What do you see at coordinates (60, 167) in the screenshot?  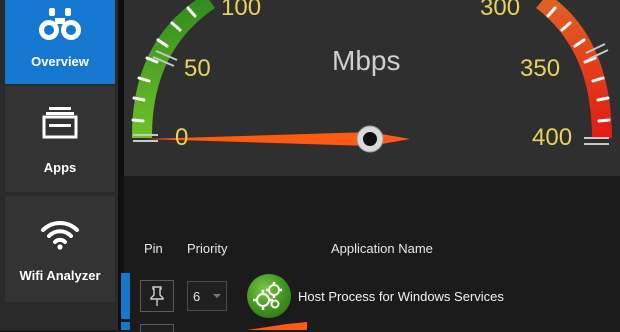 I see `sidebar-item-label: Apps` at bounding box center [60, 167].